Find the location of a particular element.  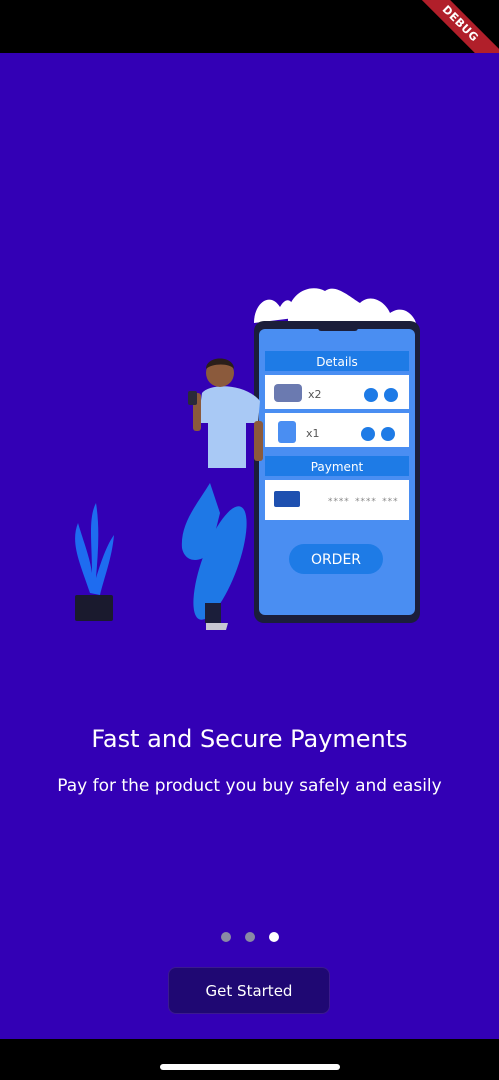

item2-qty: x1 is located at coordinates (313, 433).